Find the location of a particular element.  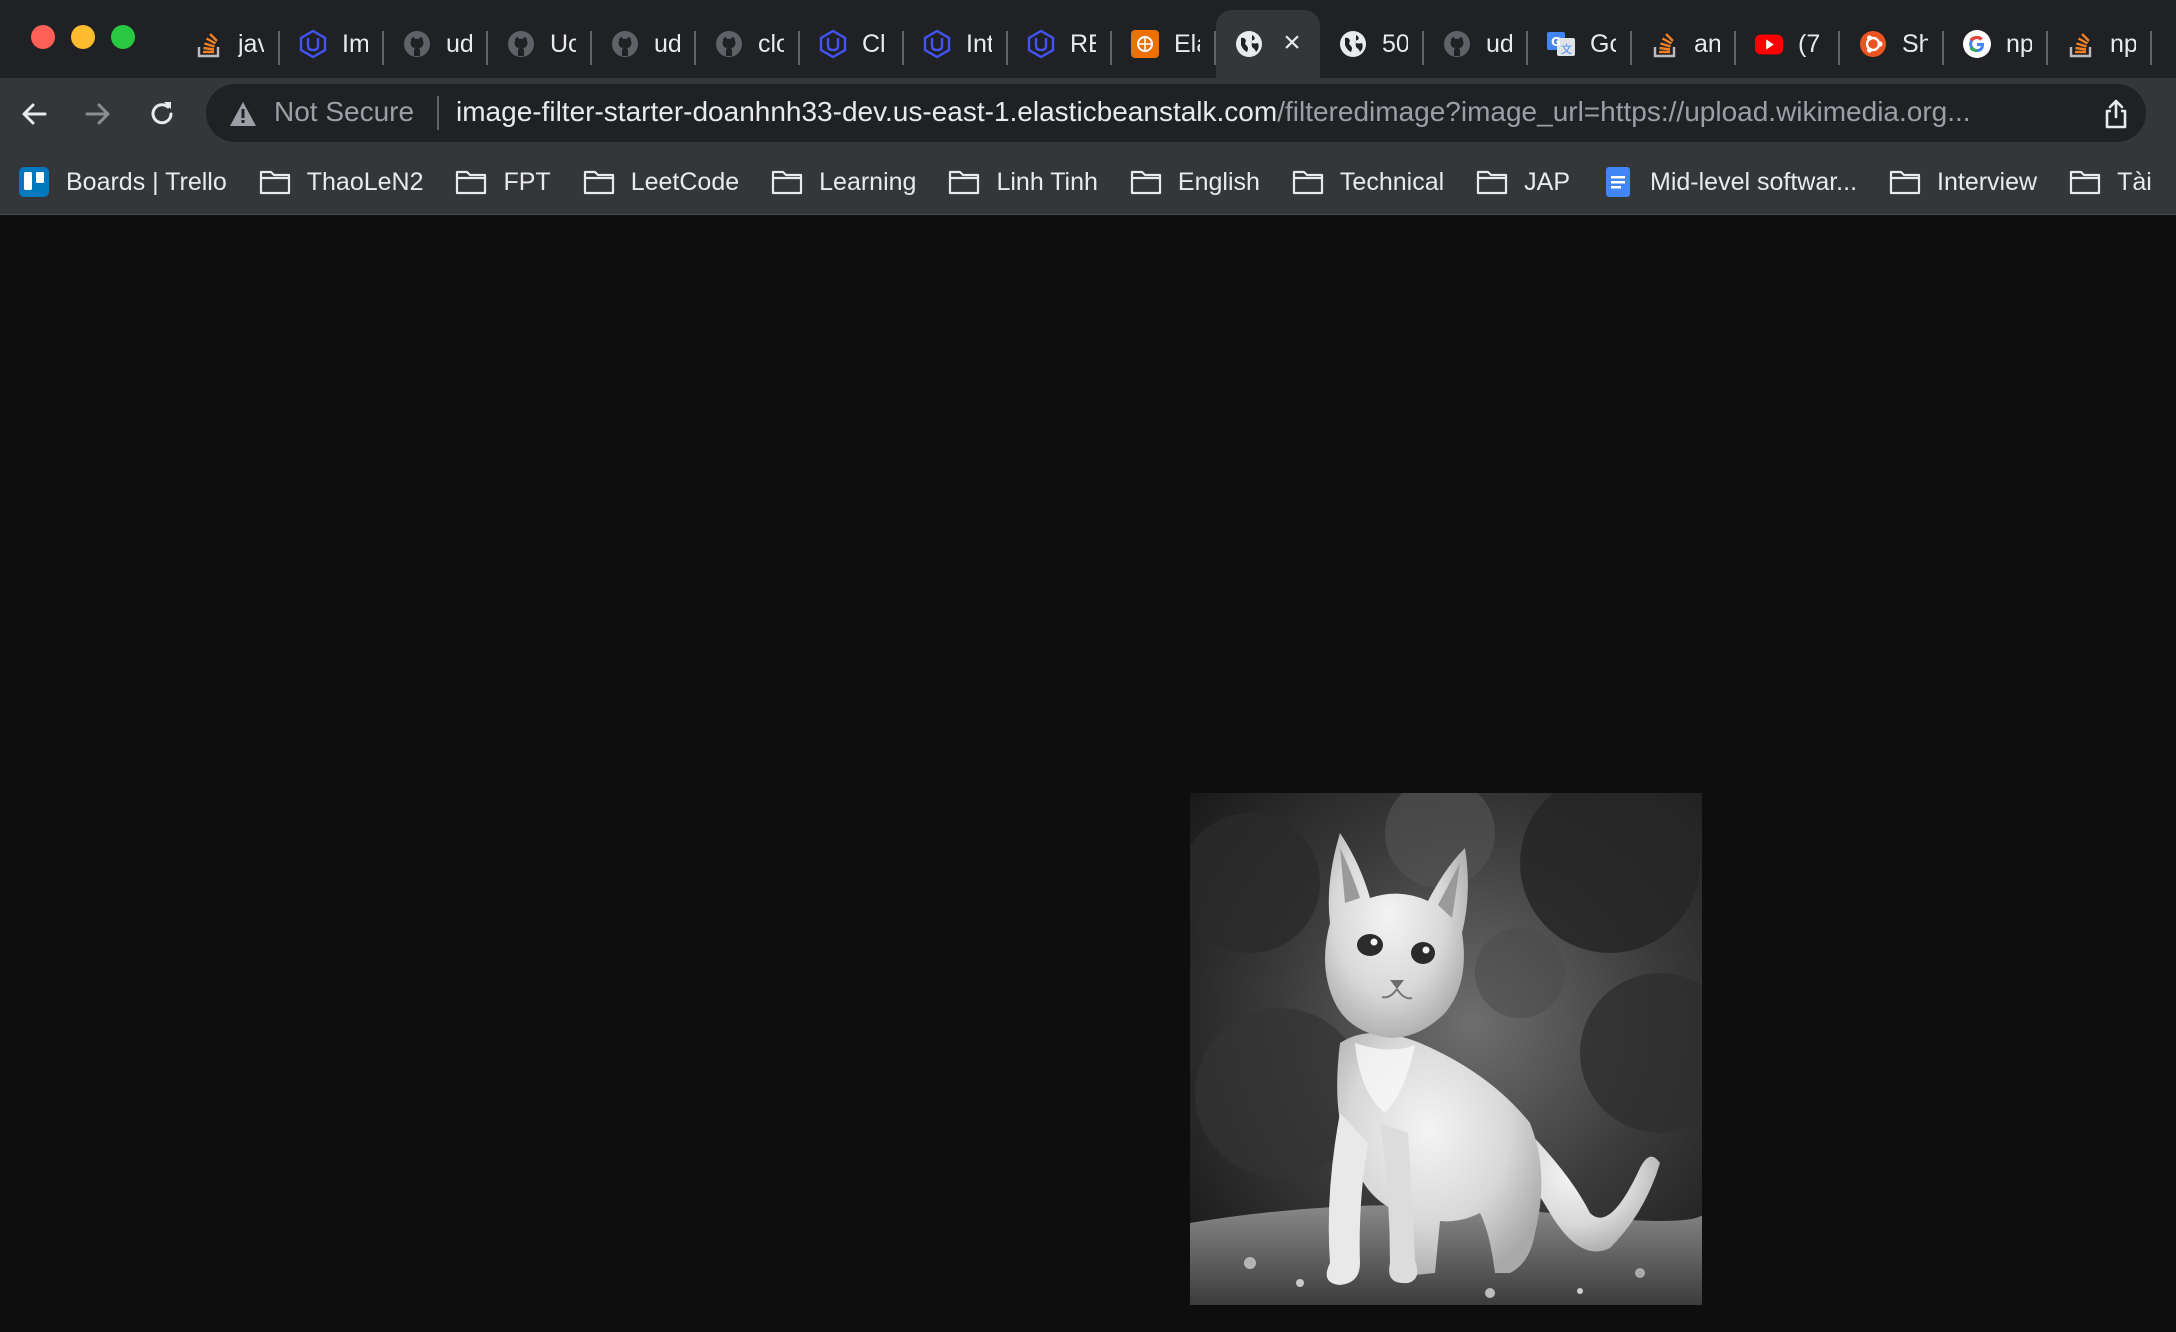

bookmark-item: Boards | Trello is located at coordinates (138, 182).